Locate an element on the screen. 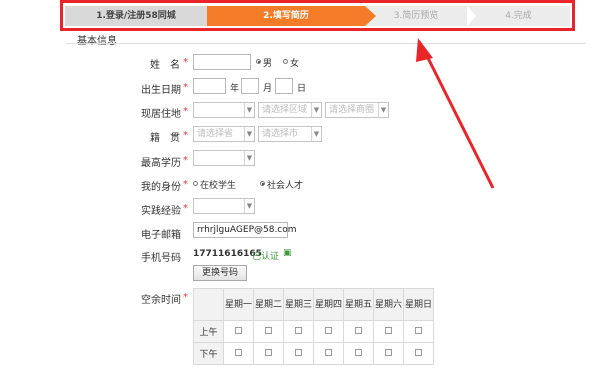 The height and width of the screenshot is (375, 600). annotation-arrow is located at coordinates (455, 113).